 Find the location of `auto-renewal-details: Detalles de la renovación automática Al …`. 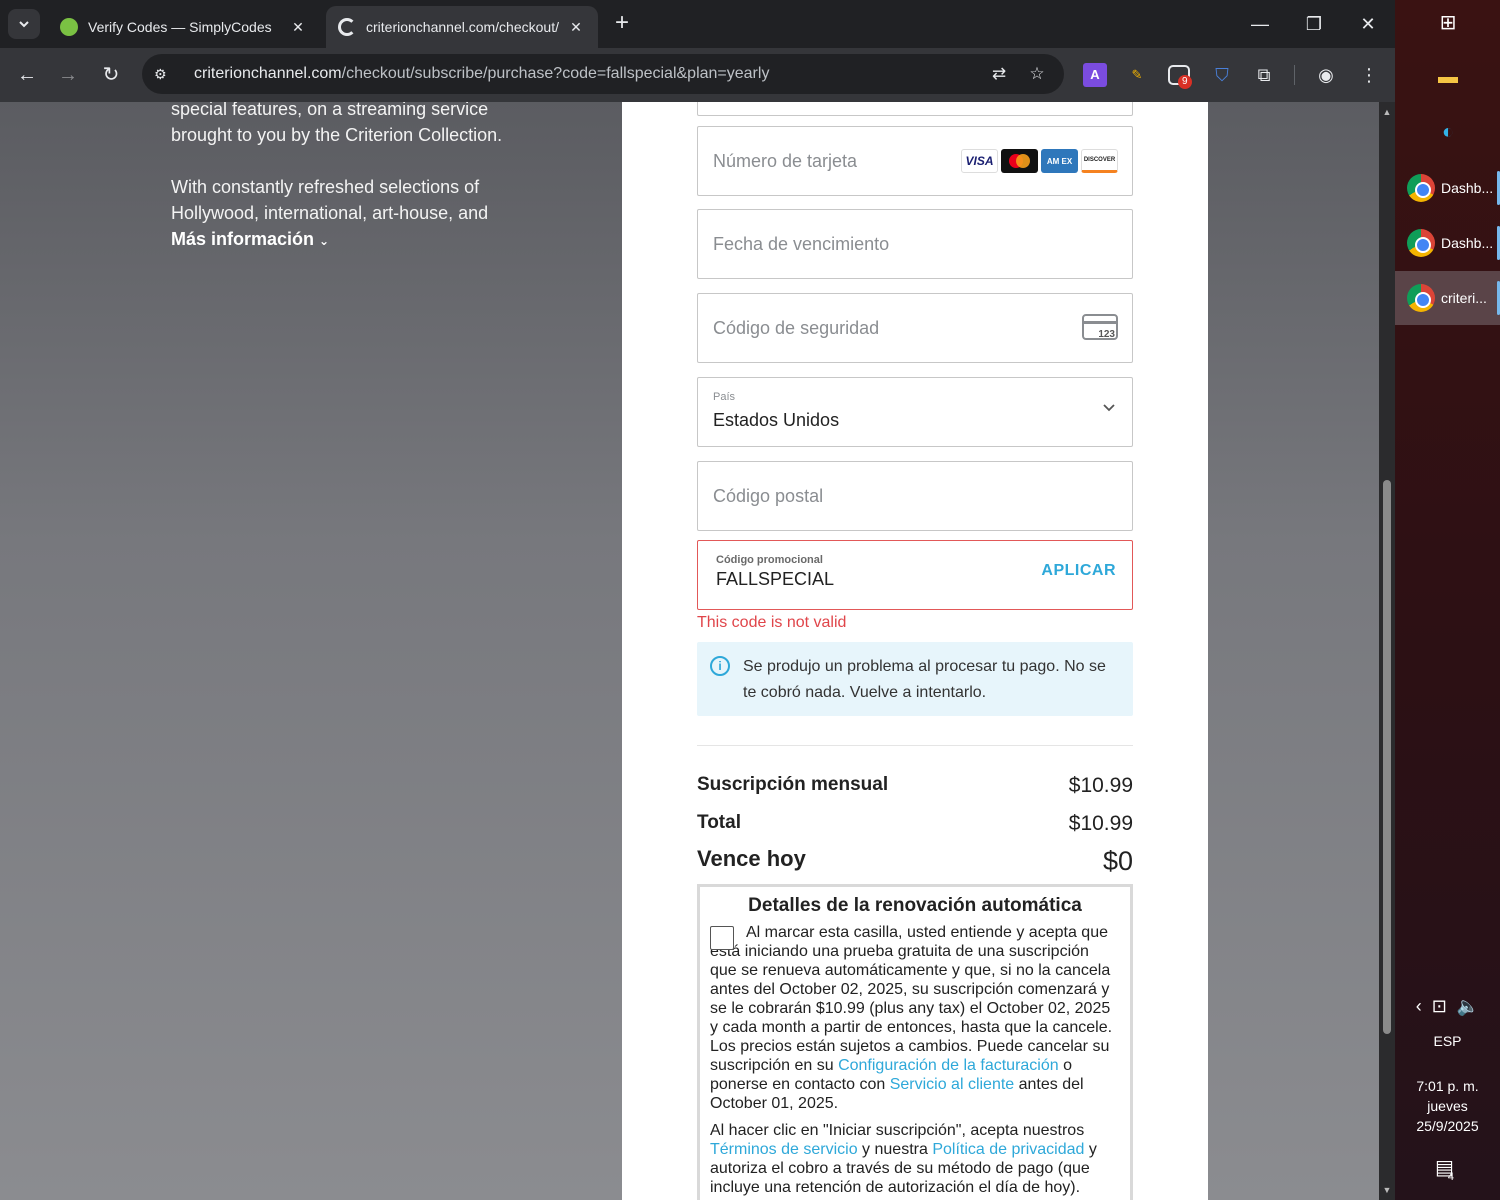

auto-renewal-details: Detalles de la renovación automática Al … is located at coordinates (915, 1042).